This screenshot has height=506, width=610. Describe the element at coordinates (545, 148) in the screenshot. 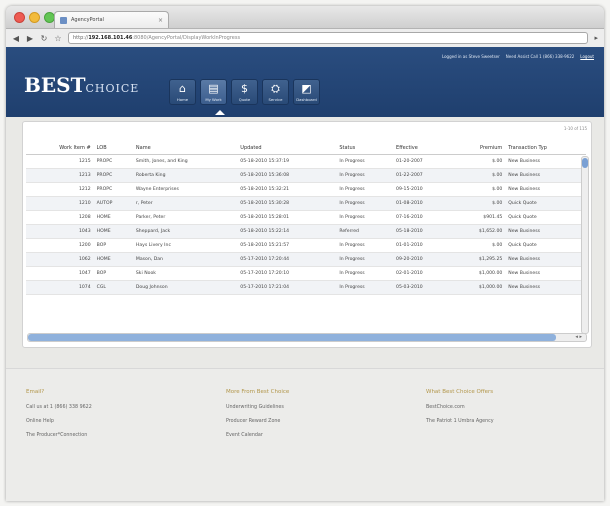

I see `header-col-transaction-type: Transaction Typ` at that location.